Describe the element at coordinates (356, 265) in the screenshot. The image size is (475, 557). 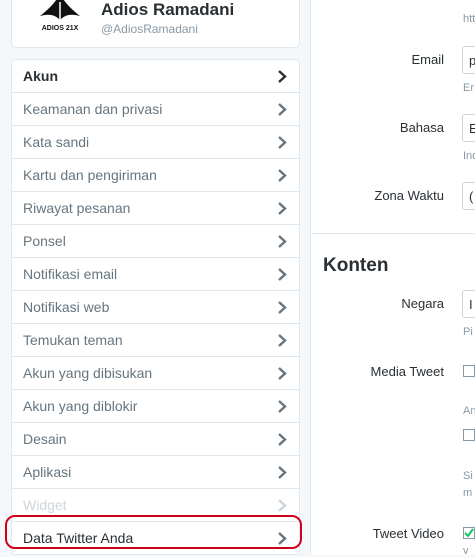
I see `content-section-title: Konten` at that location.